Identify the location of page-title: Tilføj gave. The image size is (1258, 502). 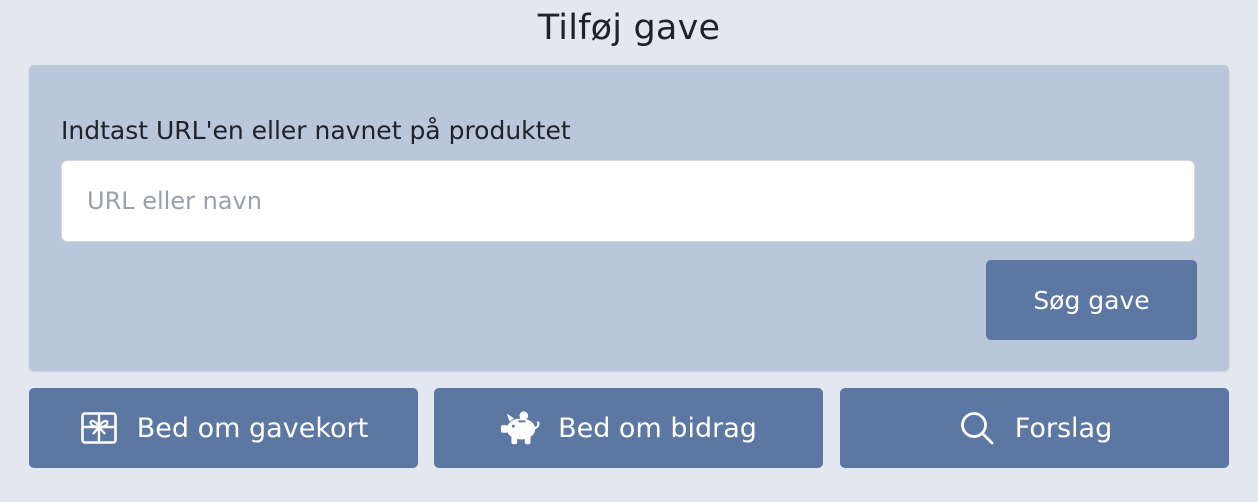
(629, 28).